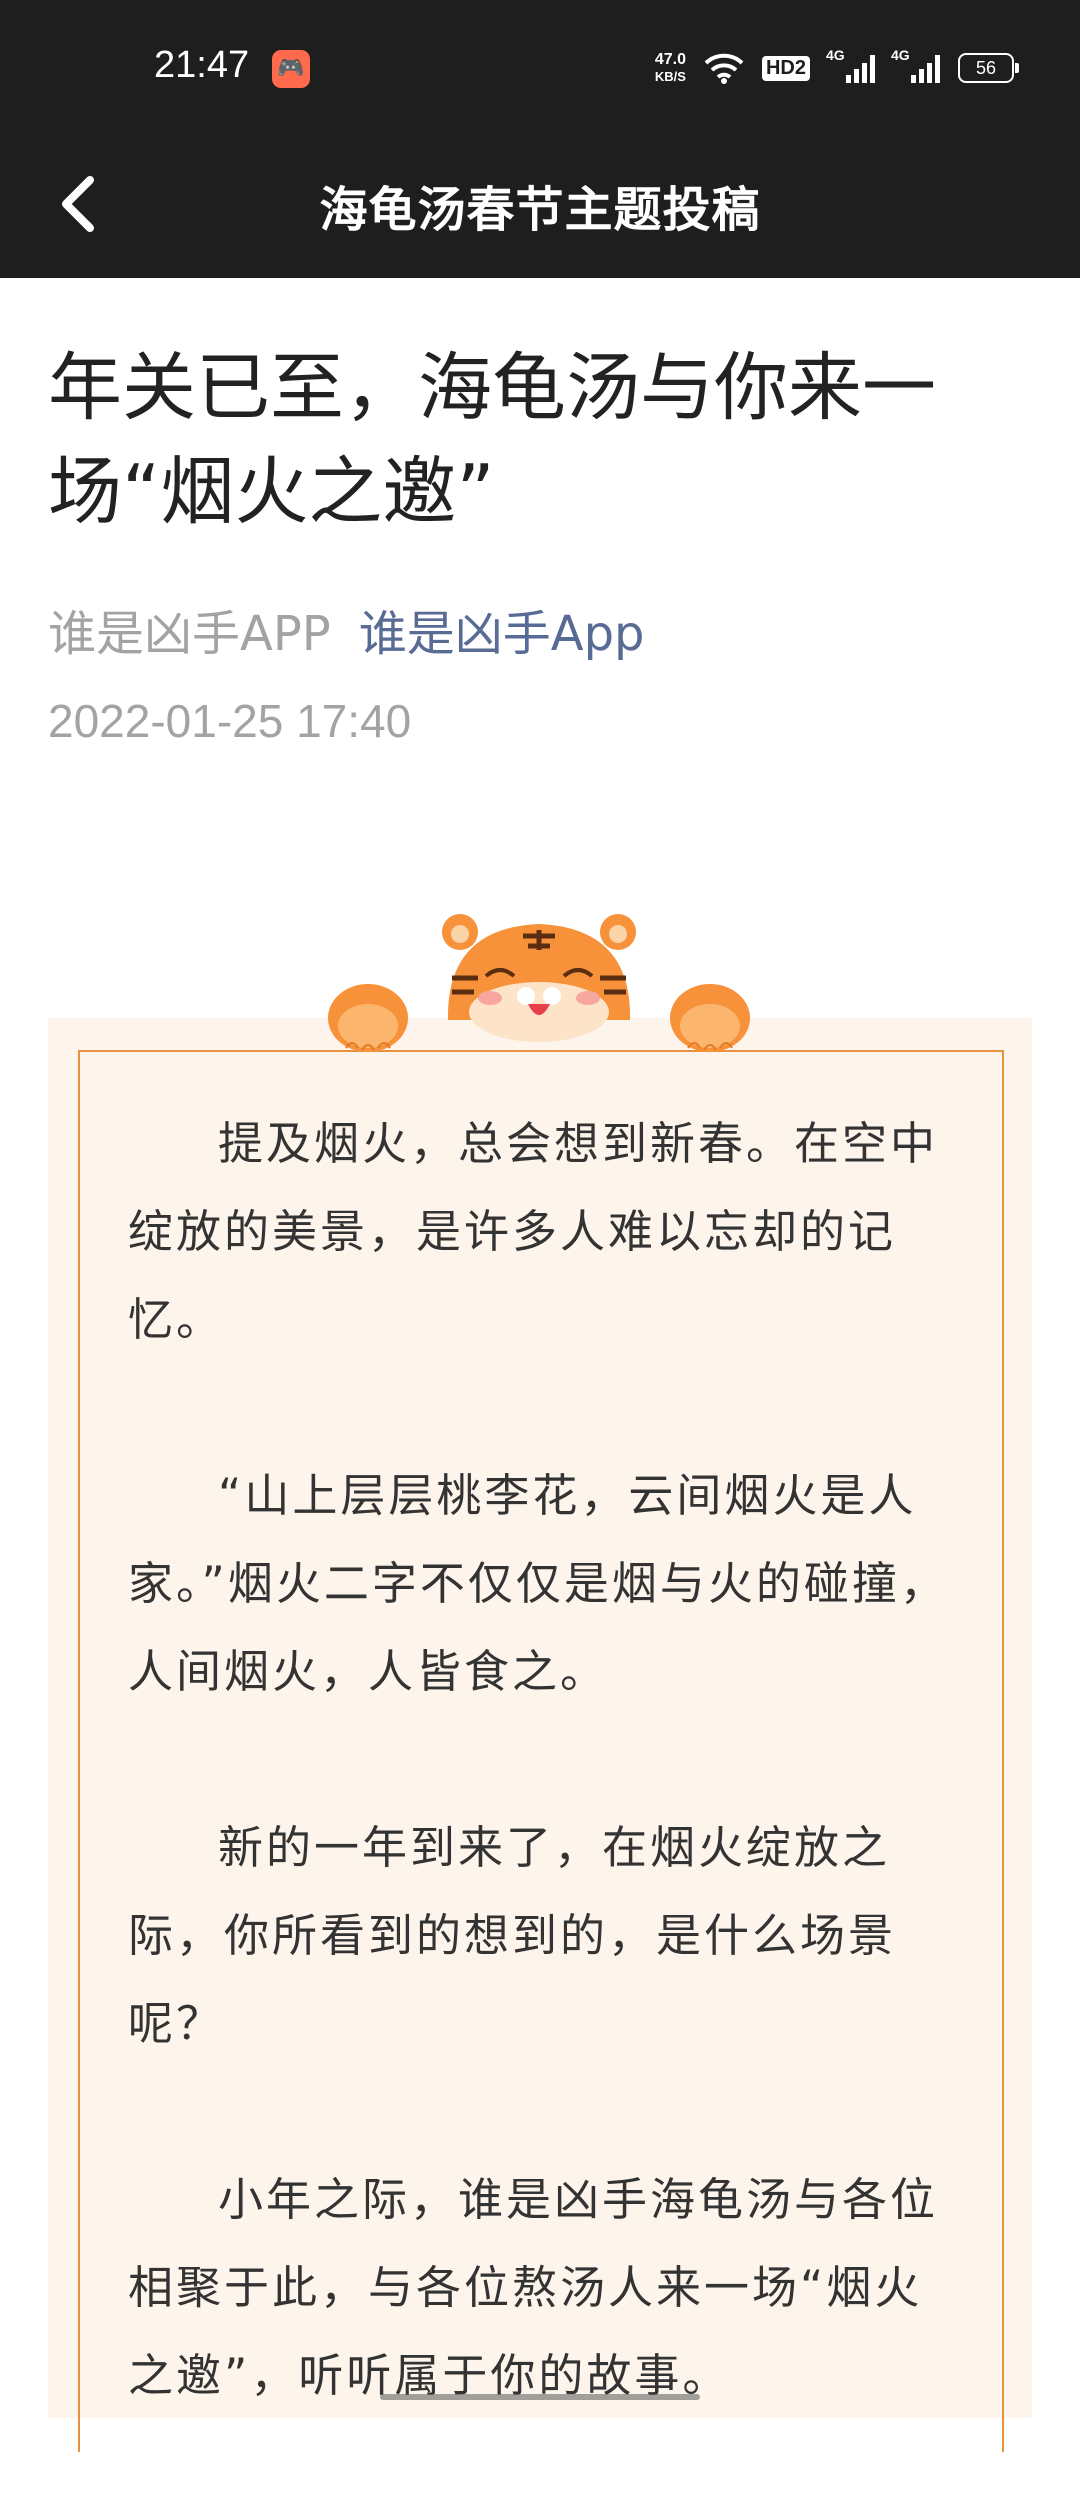  I want to click on tiger-mascot-icon, so click(539, 983).